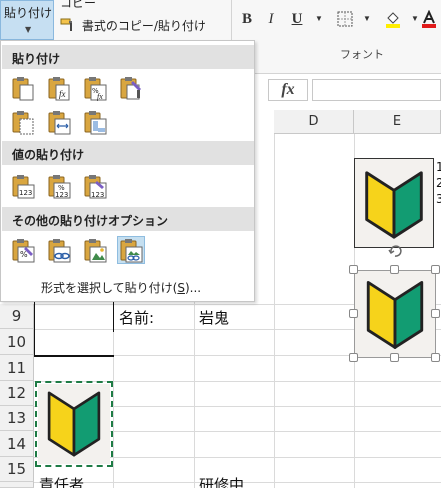 The height and width of the screenshot is (488, 441). I want to click on italic-label: I, so click(271, 19).